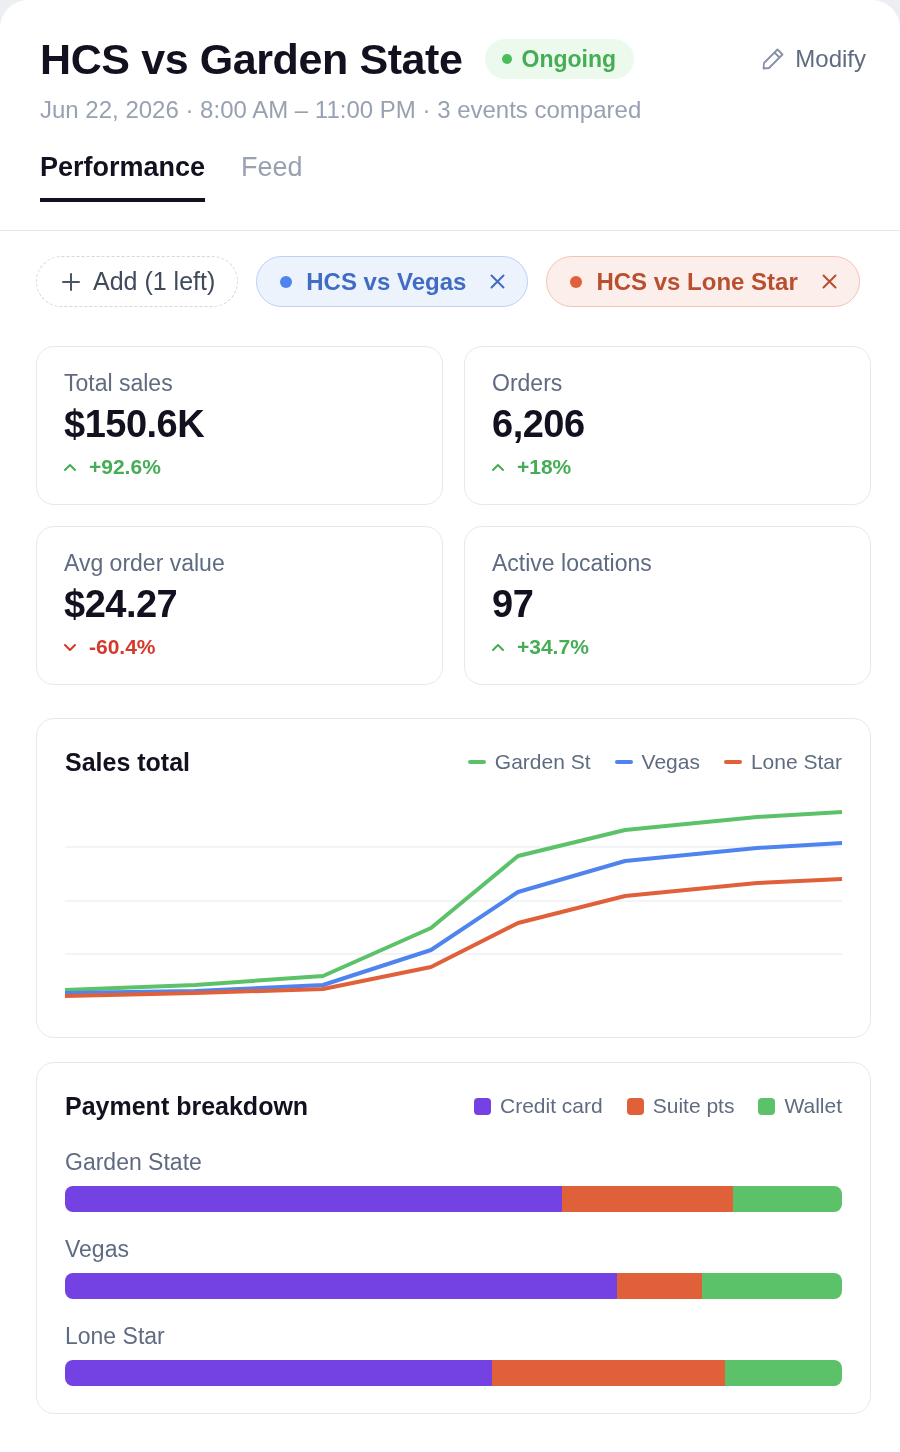 The image size is (900, 1452). Describe the element at coordinates (119, 383) in the screenshot. I see `stat-label: Total sales` at that location.